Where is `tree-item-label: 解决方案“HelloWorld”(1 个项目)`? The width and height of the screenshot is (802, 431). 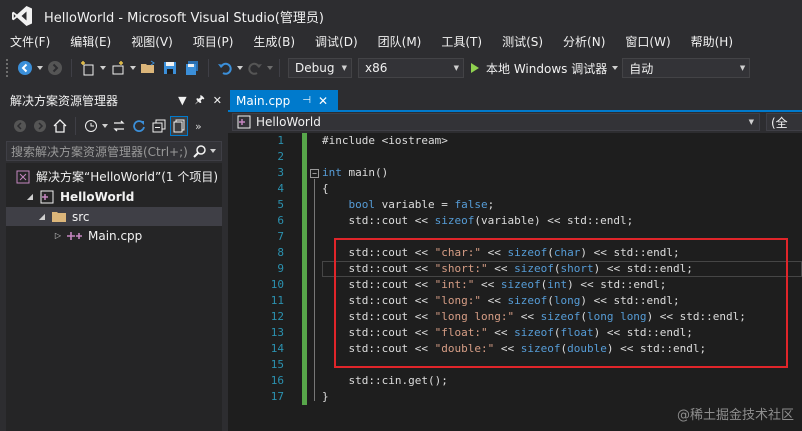 tree-item-label: 解决方案“HelloWorld”(1 个项目) is located at coordinates (127, 177).